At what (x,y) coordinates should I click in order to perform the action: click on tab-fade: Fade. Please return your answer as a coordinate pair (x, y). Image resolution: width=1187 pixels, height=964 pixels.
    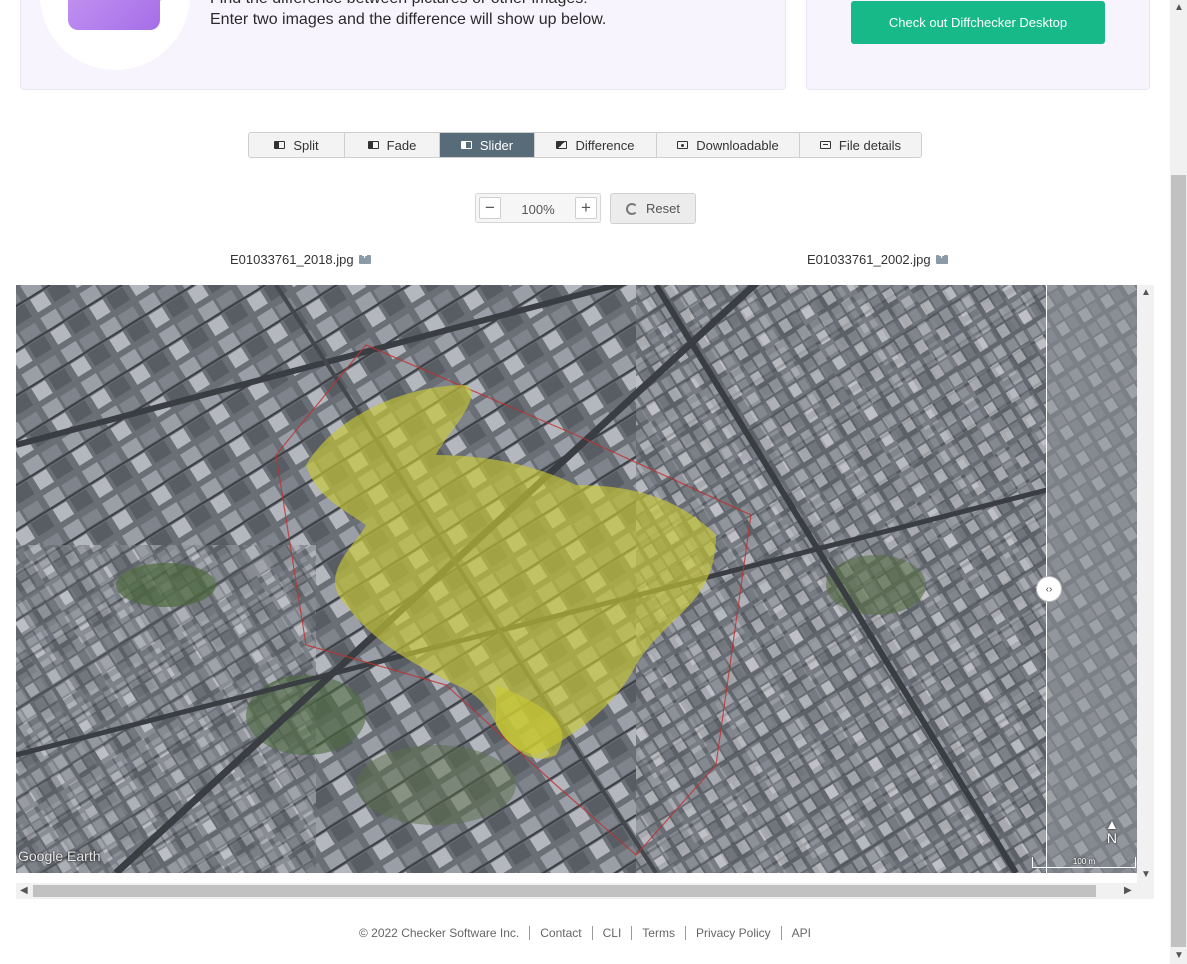
    Looking at the image, I should click on (392, 145).